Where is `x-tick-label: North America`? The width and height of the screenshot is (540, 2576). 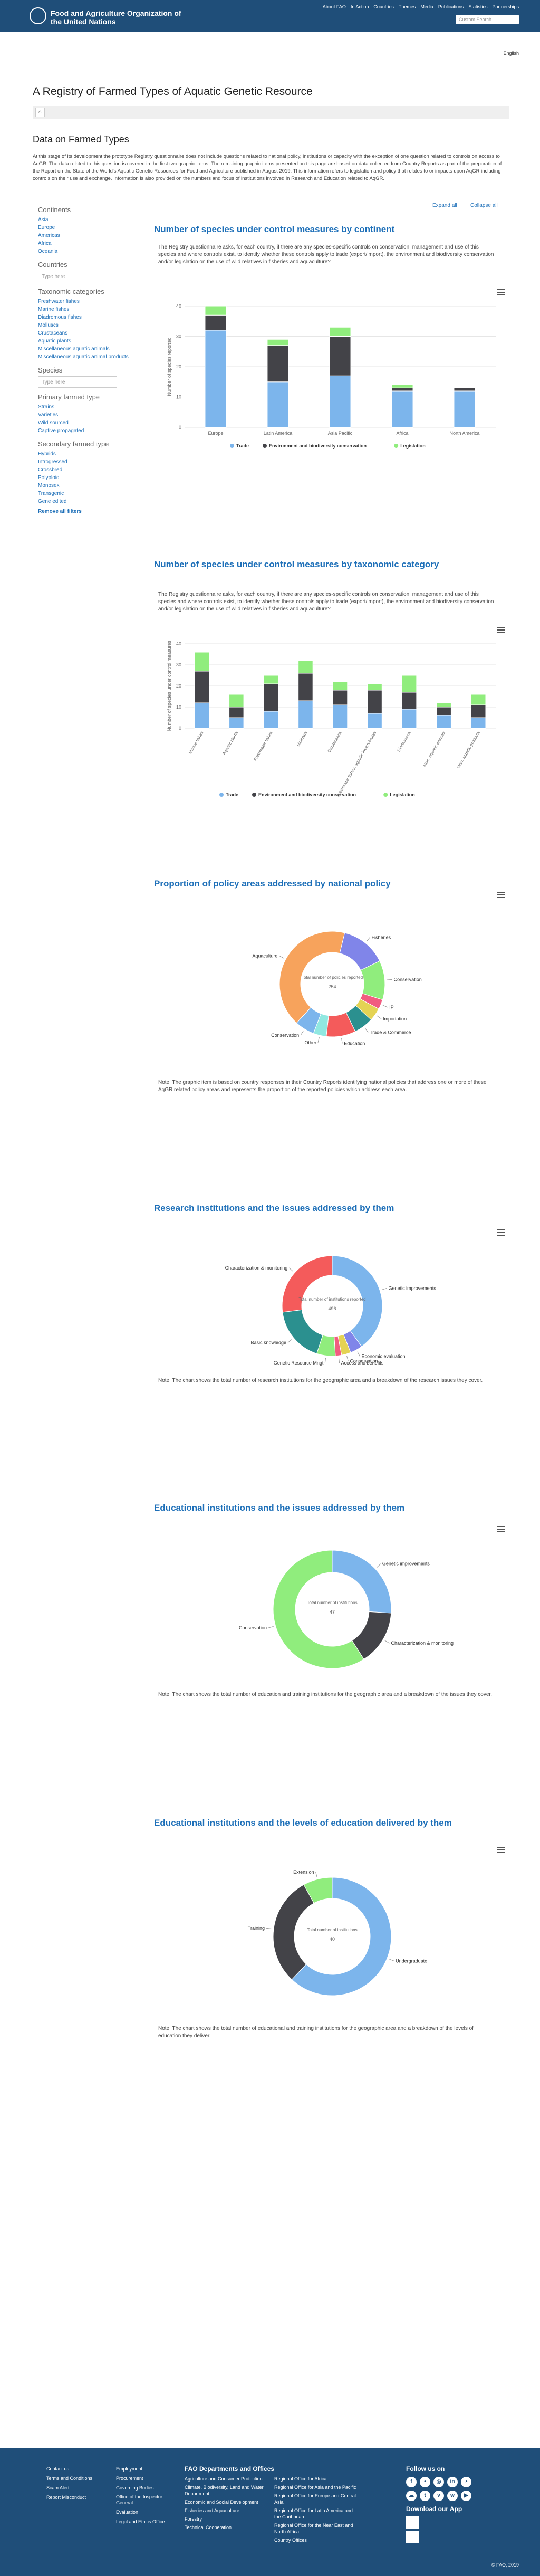 x-tick-label: North America is located at coordinates (464, 433).